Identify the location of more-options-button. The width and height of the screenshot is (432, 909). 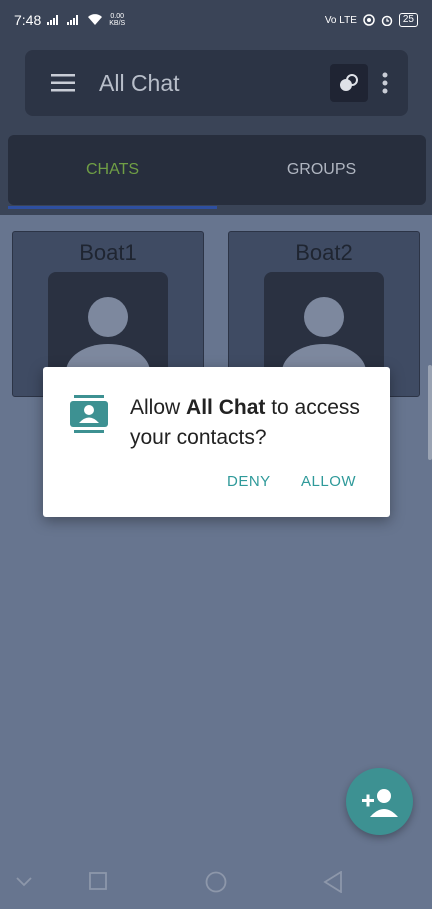
(385, 83).